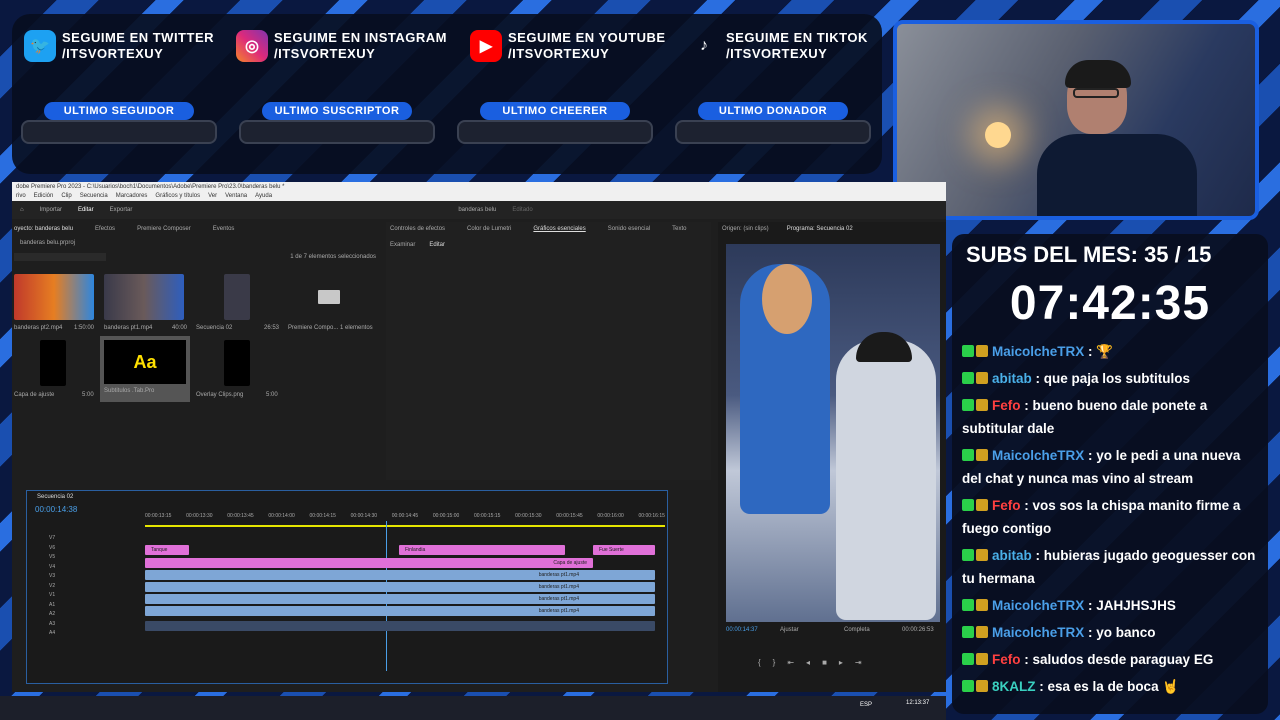 The width and height of the screenshot is (1280, 720). I want to click on tab-essential-graphics: Gráficos esenciales, so click(559, 229).